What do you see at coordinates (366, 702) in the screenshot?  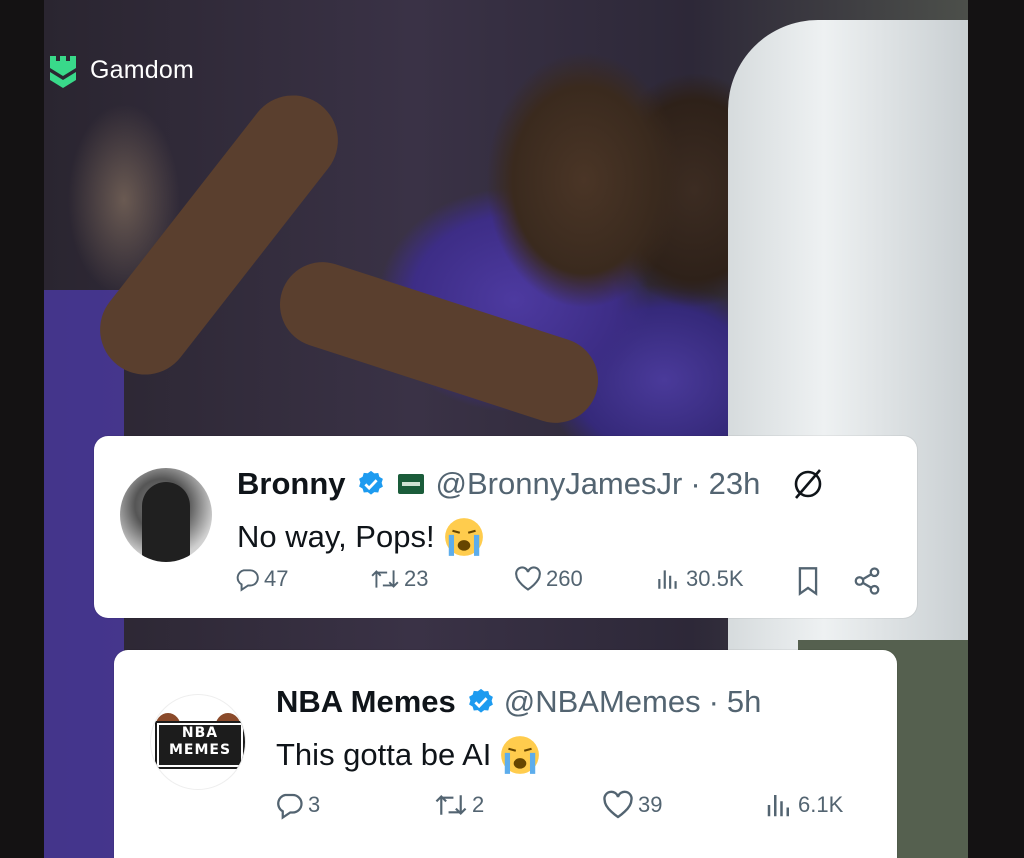 I see `display-name: NBA Memes` at bounding box center [366, 702].